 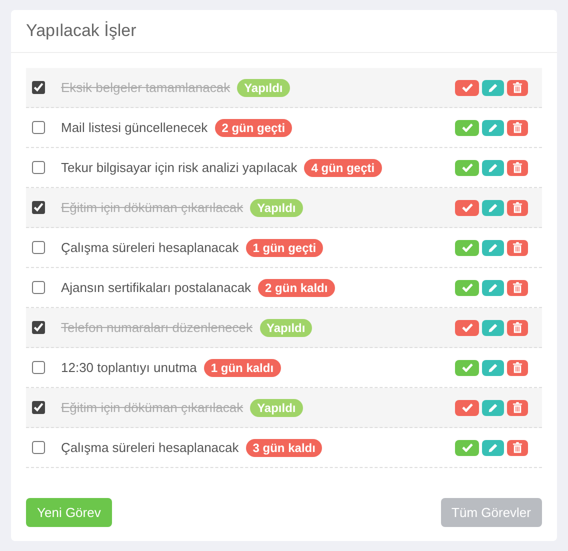 I want to click on status-badge: 2 gün geçti, so click(x=253, y=127).